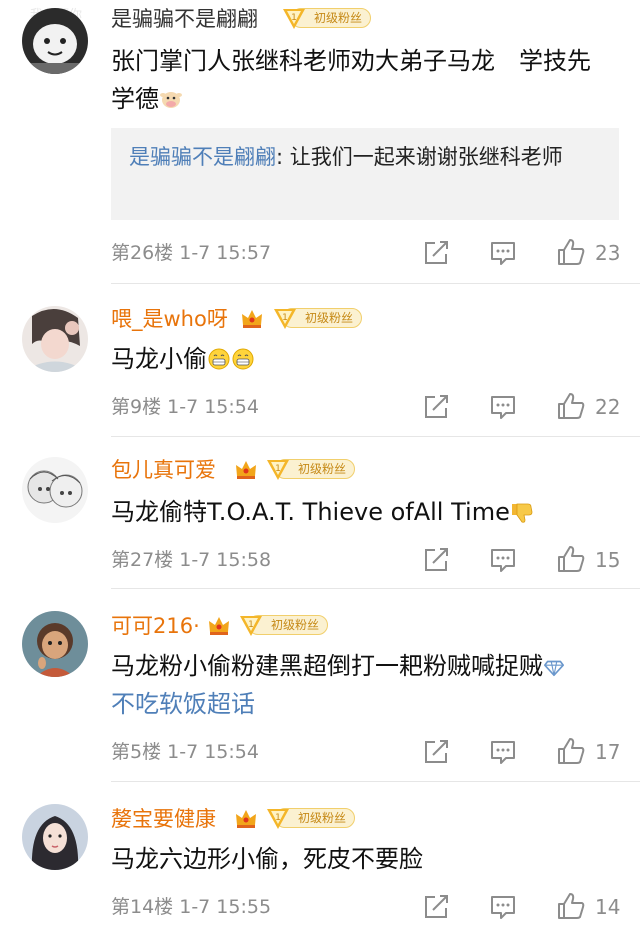 This screenshot has width=640, height=949. Describe the element at coordinates (608, 752) in the screenshot. I see `like-count: 17` at that location.